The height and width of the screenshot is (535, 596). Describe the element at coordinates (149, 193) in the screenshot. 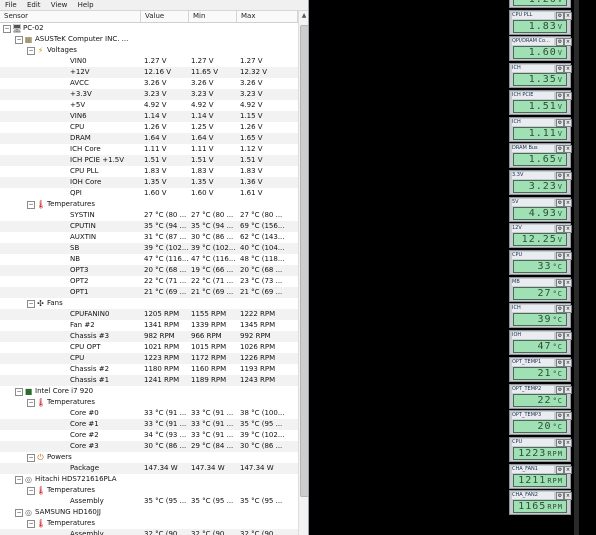

I see `sensor-row: QPI 1.60 V 1.60 V 1.61 V` at that location.